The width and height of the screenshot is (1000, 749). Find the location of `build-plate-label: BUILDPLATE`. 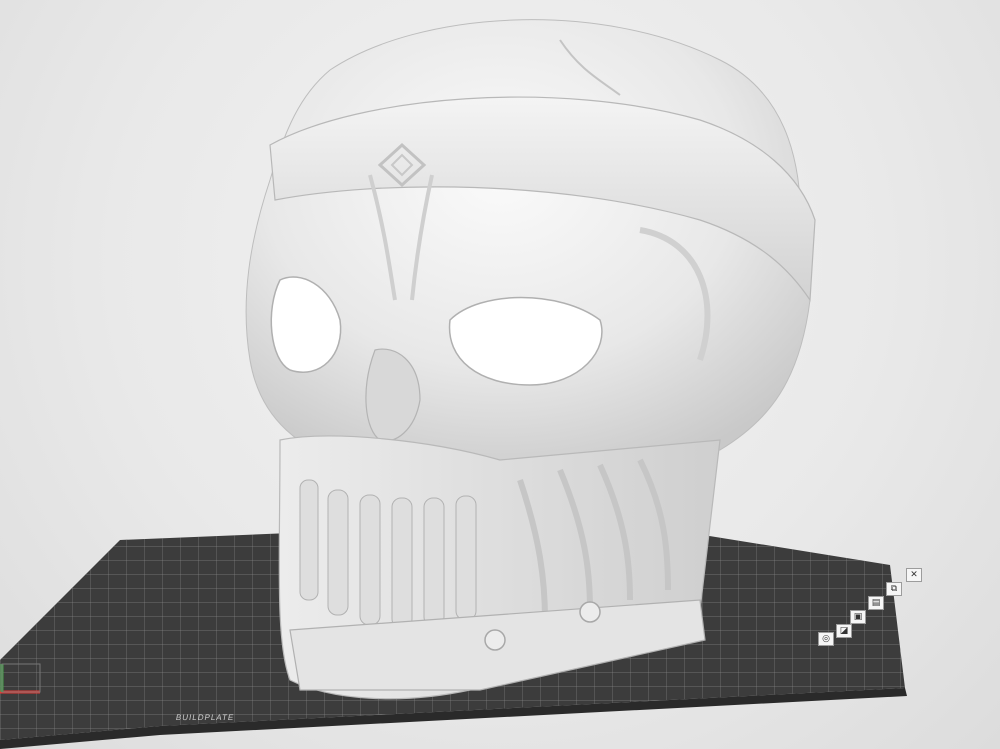

build-plate-label: BUILDPLATE is located at coordinates (205, 717).